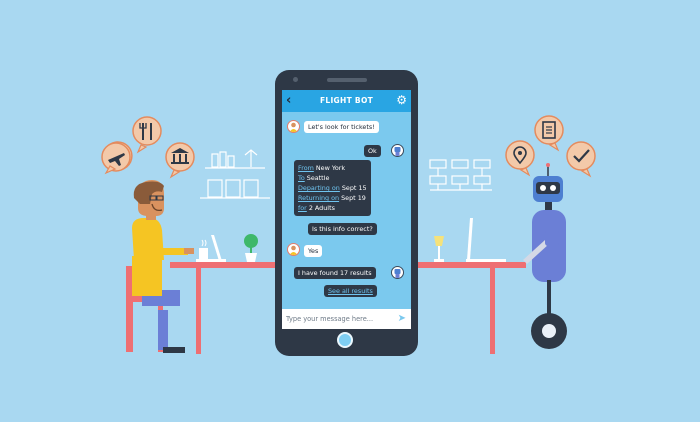 The height and width of the screenshot is (422, 700). Describe the element at coordinates (549, 133) in the screenshot. I see `document-icon` at that location.